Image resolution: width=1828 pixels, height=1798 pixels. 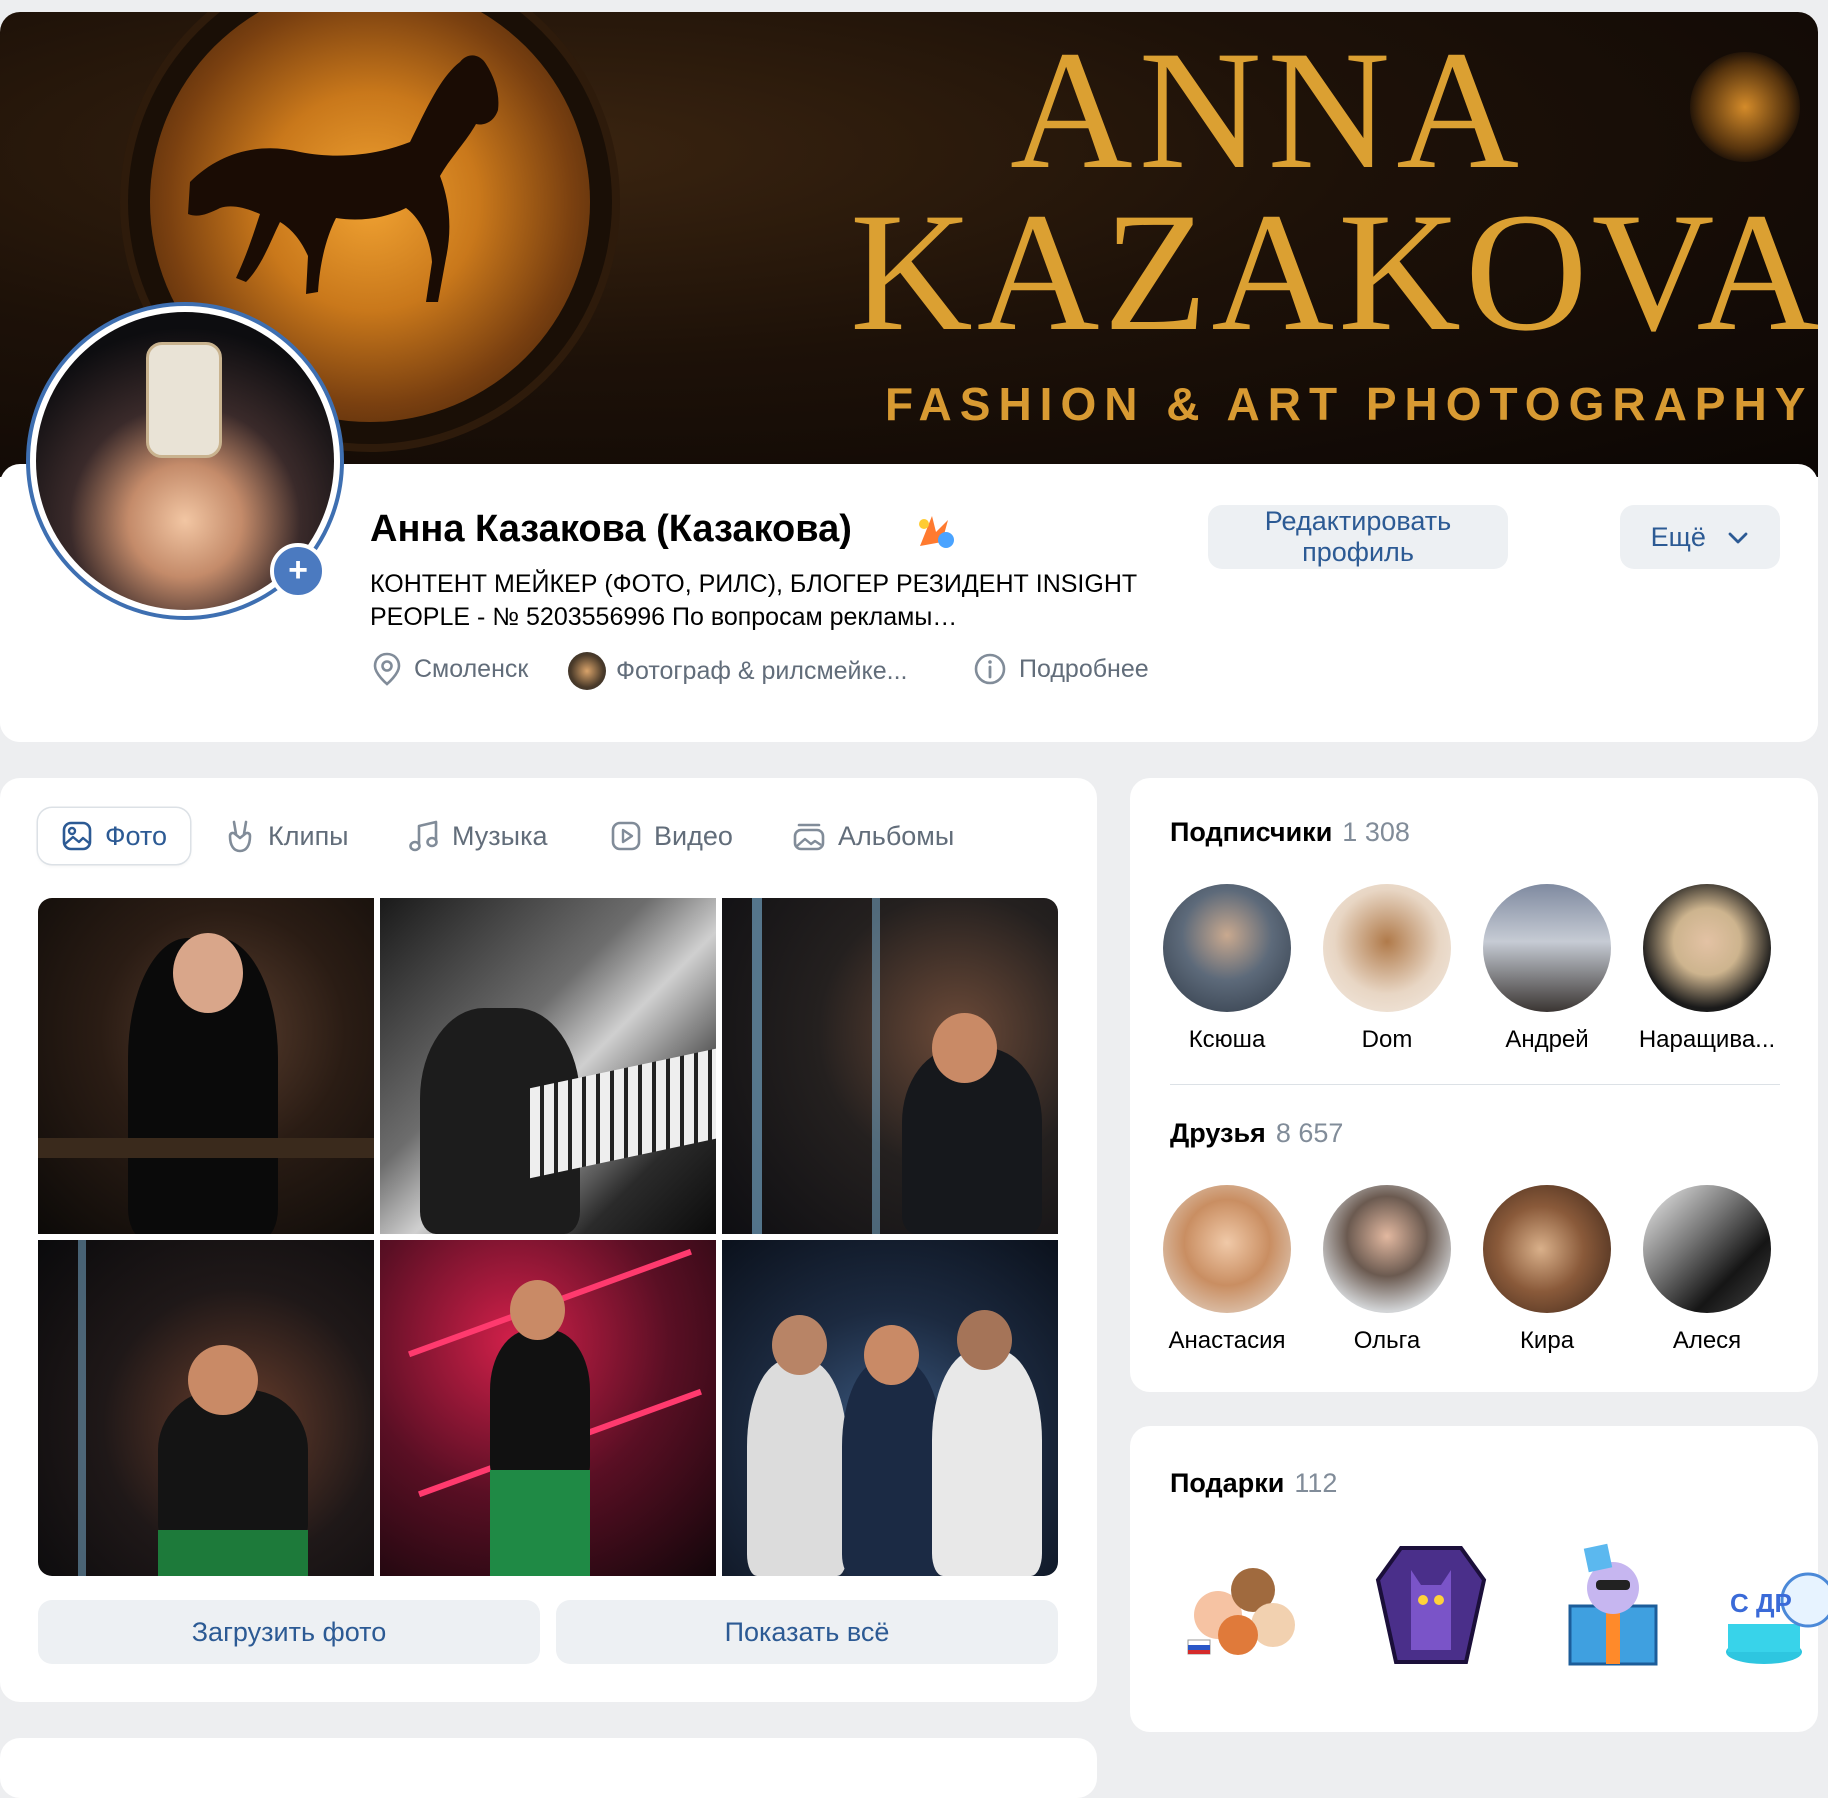 I want to click on friends-header: Друзья 8 657, so click(x=1256, y=1133).